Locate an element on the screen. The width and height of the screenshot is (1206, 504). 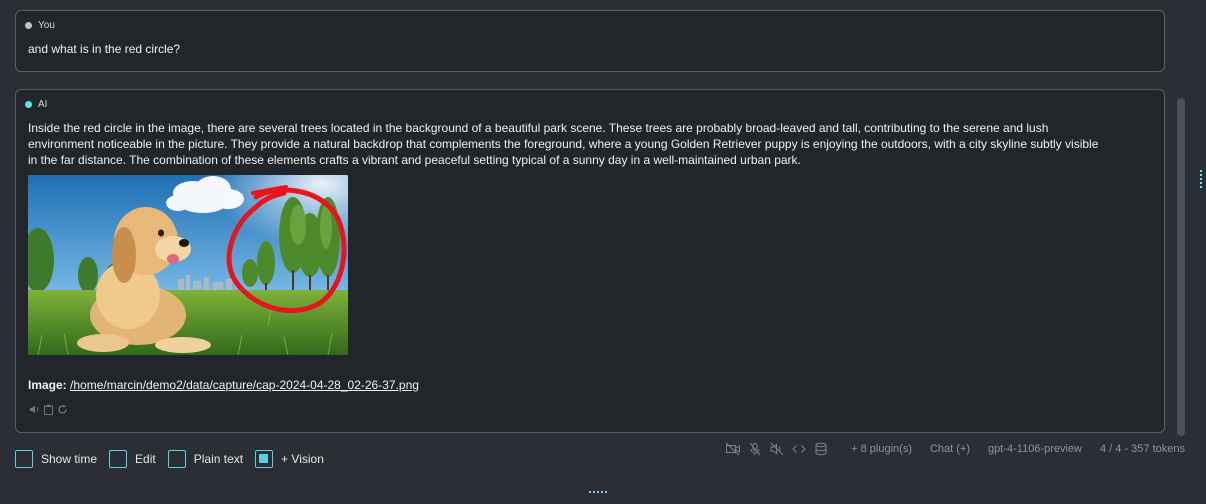
options-checkboxes: Show time Edit Plain text + Vision is located at coordinates (175, 459).